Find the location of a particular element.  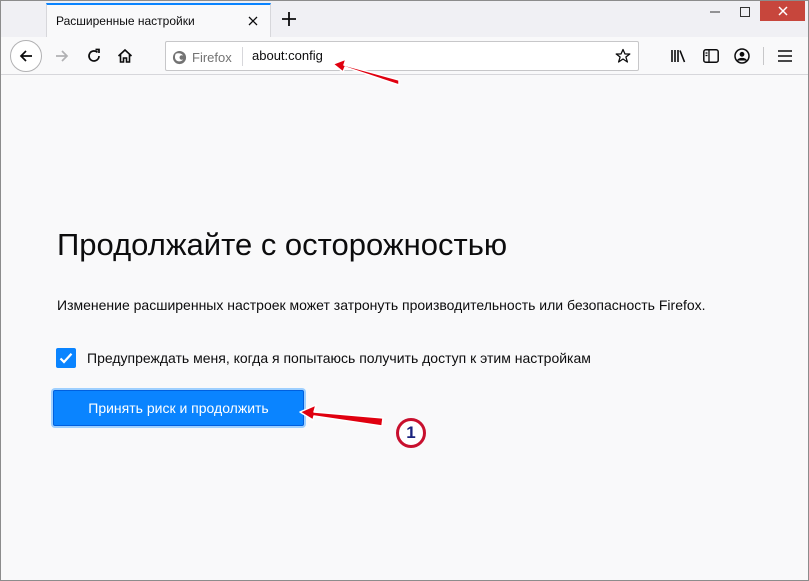

library-icon is located at coordinates (678, 56).